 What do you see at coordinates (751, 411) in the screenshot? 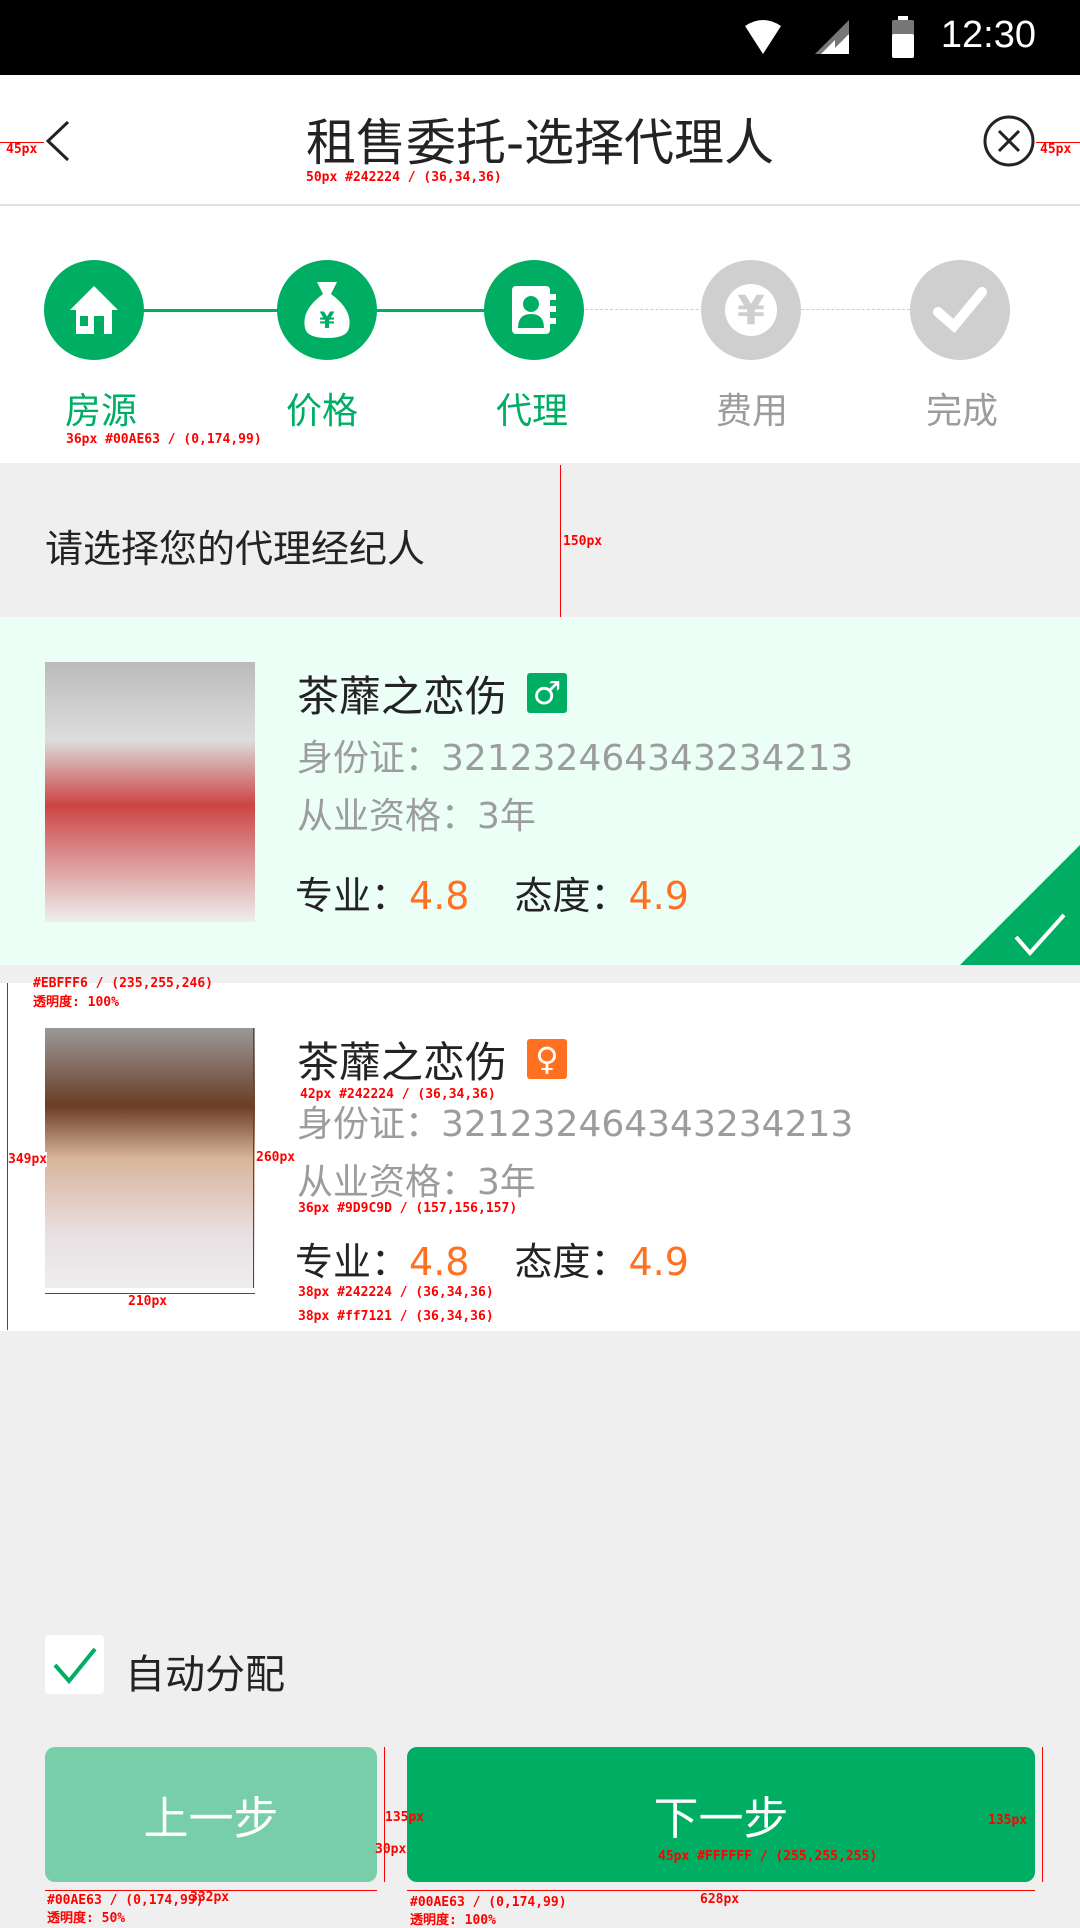
I see `step-label: 费用` at bounding box center [751, 411].